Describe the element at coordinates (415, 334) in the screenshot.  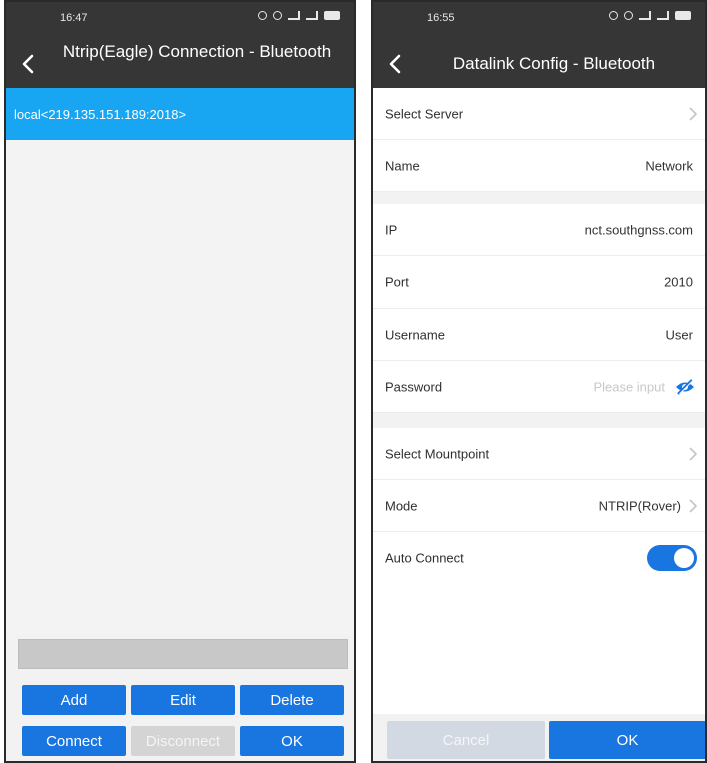
I see `username-label: Username` at that location.